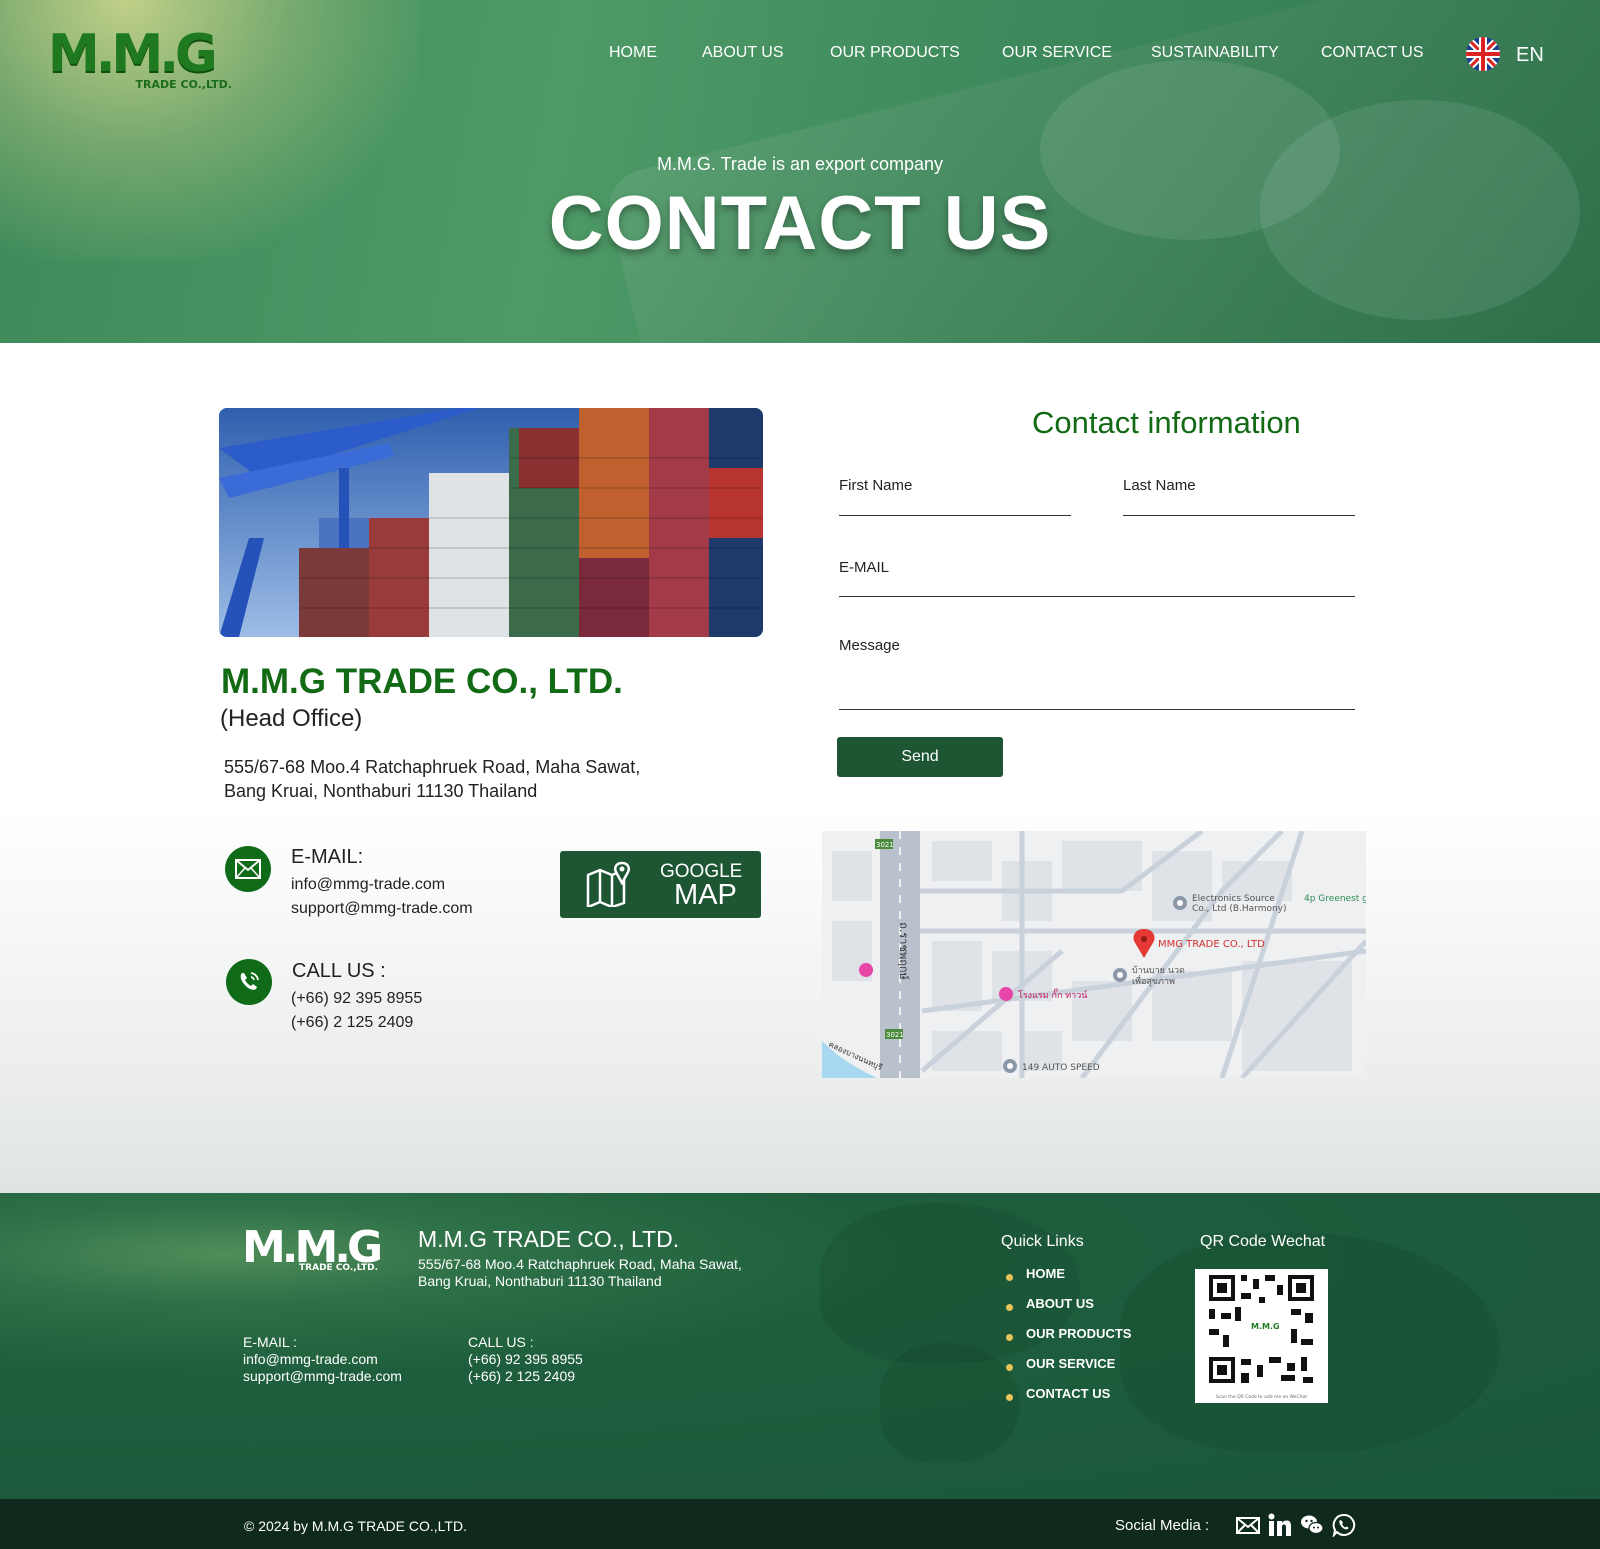  Describe the element at coordinates (183, 84) in the screenshot. I see `logo-subtext: TRADE CO.,LTD.` at that location.